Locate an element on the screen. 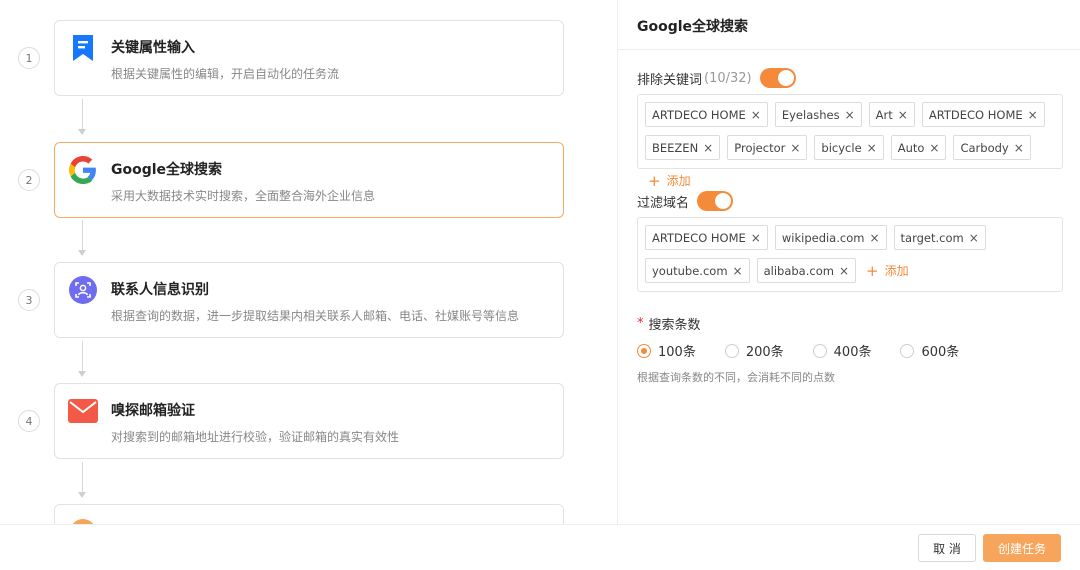 This screenshot has width=1080, height=570. step-title: 嗅探邮箱验证 is located at coordinates (153, 411).